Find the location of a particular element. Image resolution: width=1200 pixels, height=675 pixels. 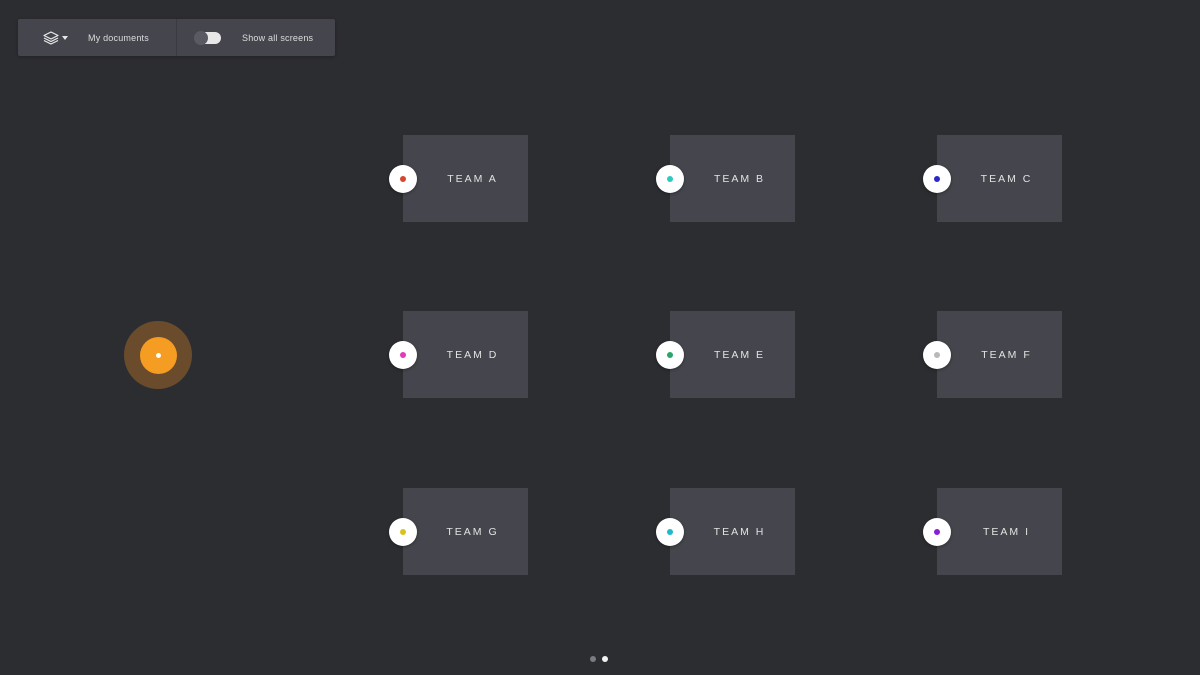

team-label: TEAM E is located at coordinates (739, 355).